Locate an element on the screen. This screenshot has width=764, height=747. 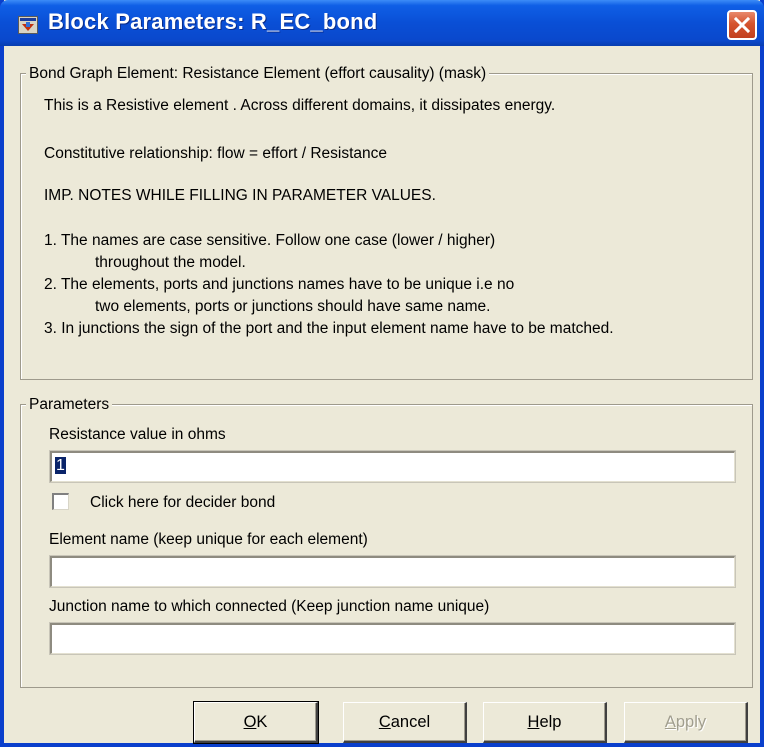
help-mnemonic: H is located at coordinates (533, 722).